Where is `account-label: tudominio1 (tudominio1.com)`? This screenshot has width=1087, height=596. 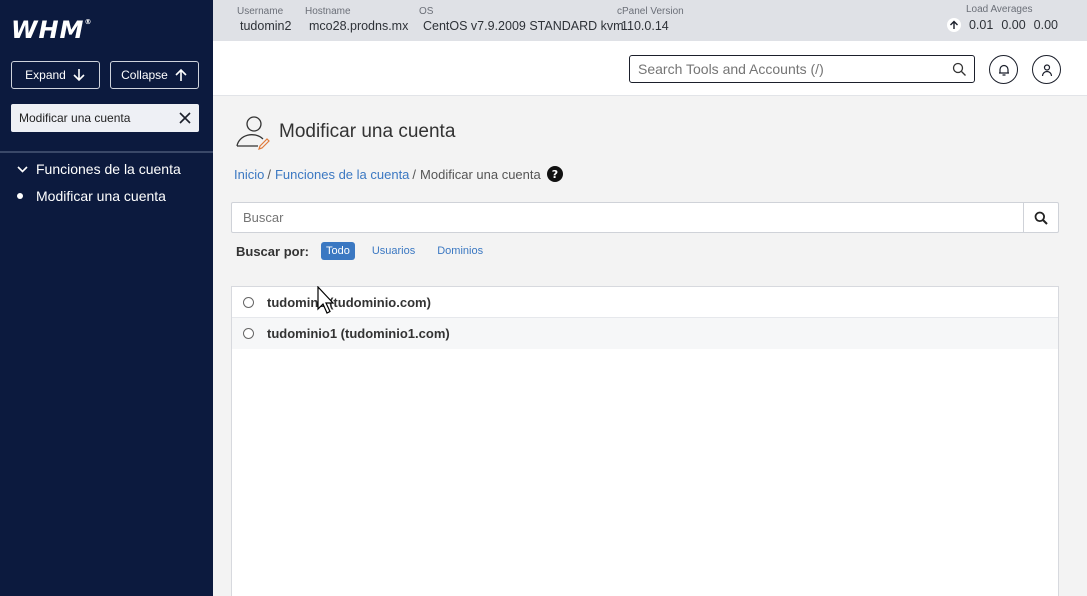 account-label: tudominio1 (tudominio1.com) is located at coordinates (358, 333).